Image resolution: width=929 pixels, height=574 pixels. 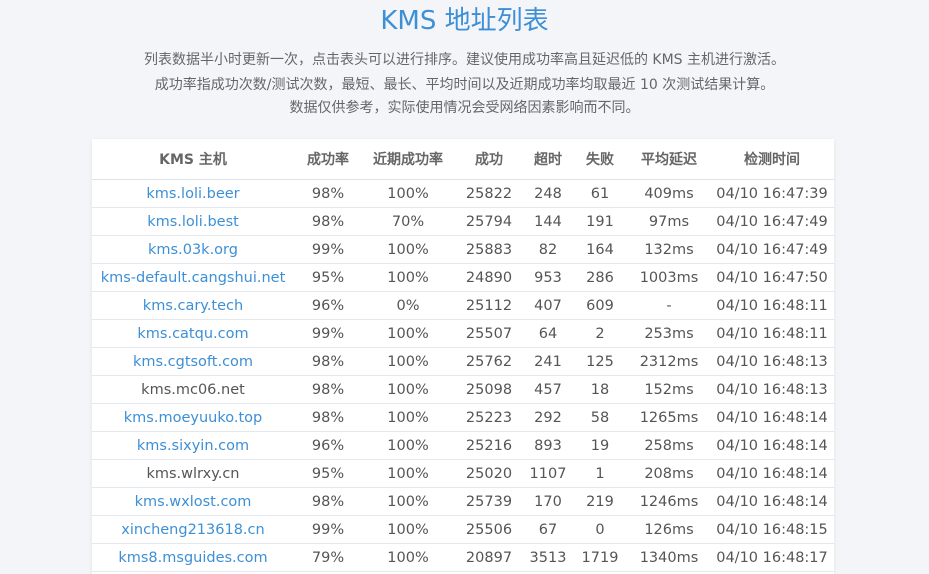 What do you see at coordinates (669, 221) in the screenshot?
I see `latency-cell: 97ms` at bounding box center [669, 221].